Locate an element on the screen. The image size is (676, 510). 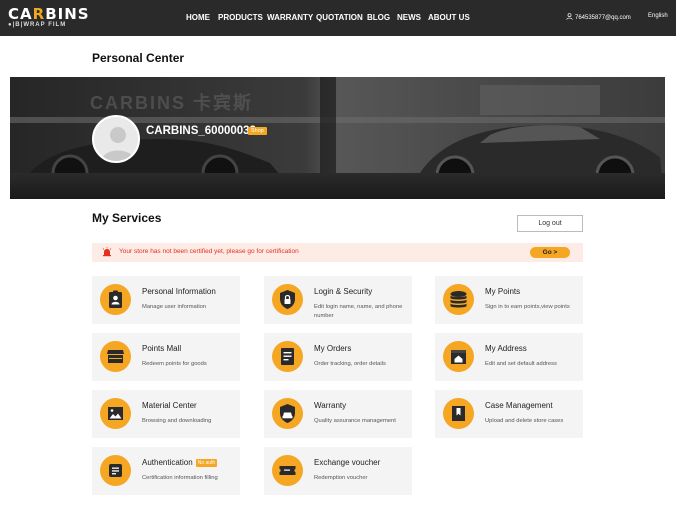
bookmark-icon is located at coordinates (458, 413).